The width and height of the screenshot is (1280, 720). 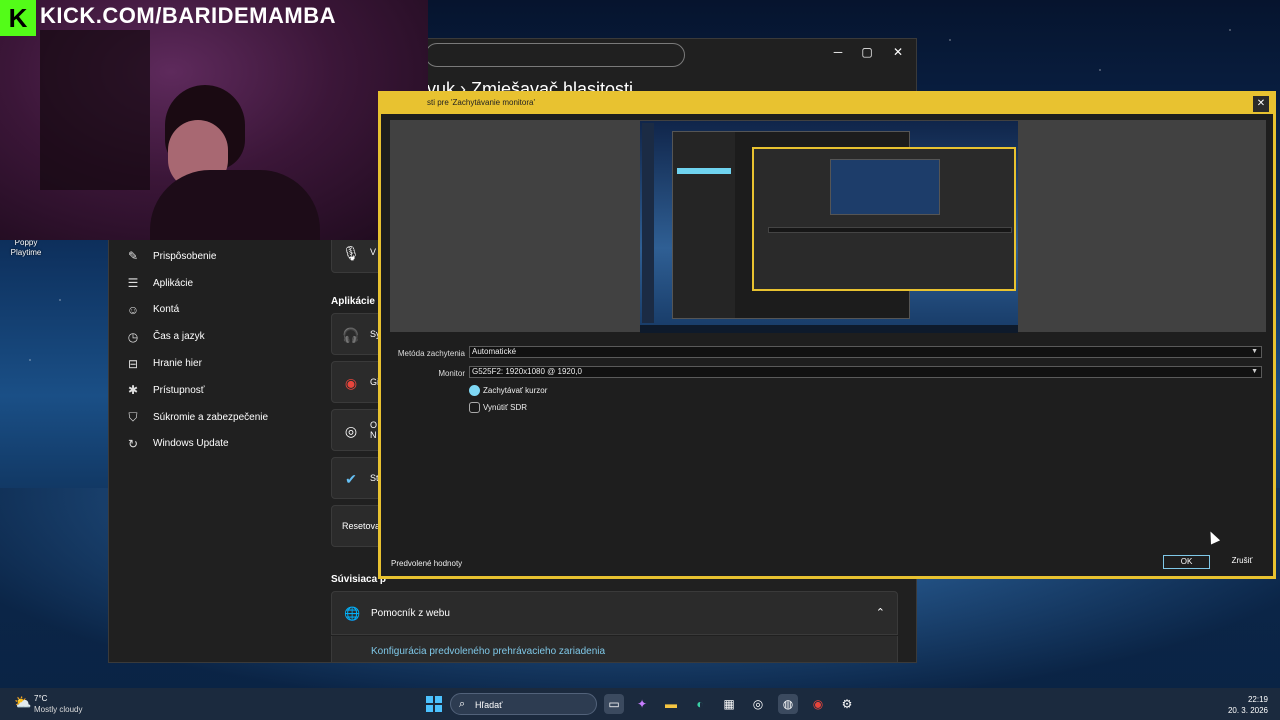 What do you see at coordinates (515, 390) in the screenshot?
I see `capture-cursor-label: Zachytávať kurzor` at bounding box center [515, 390].